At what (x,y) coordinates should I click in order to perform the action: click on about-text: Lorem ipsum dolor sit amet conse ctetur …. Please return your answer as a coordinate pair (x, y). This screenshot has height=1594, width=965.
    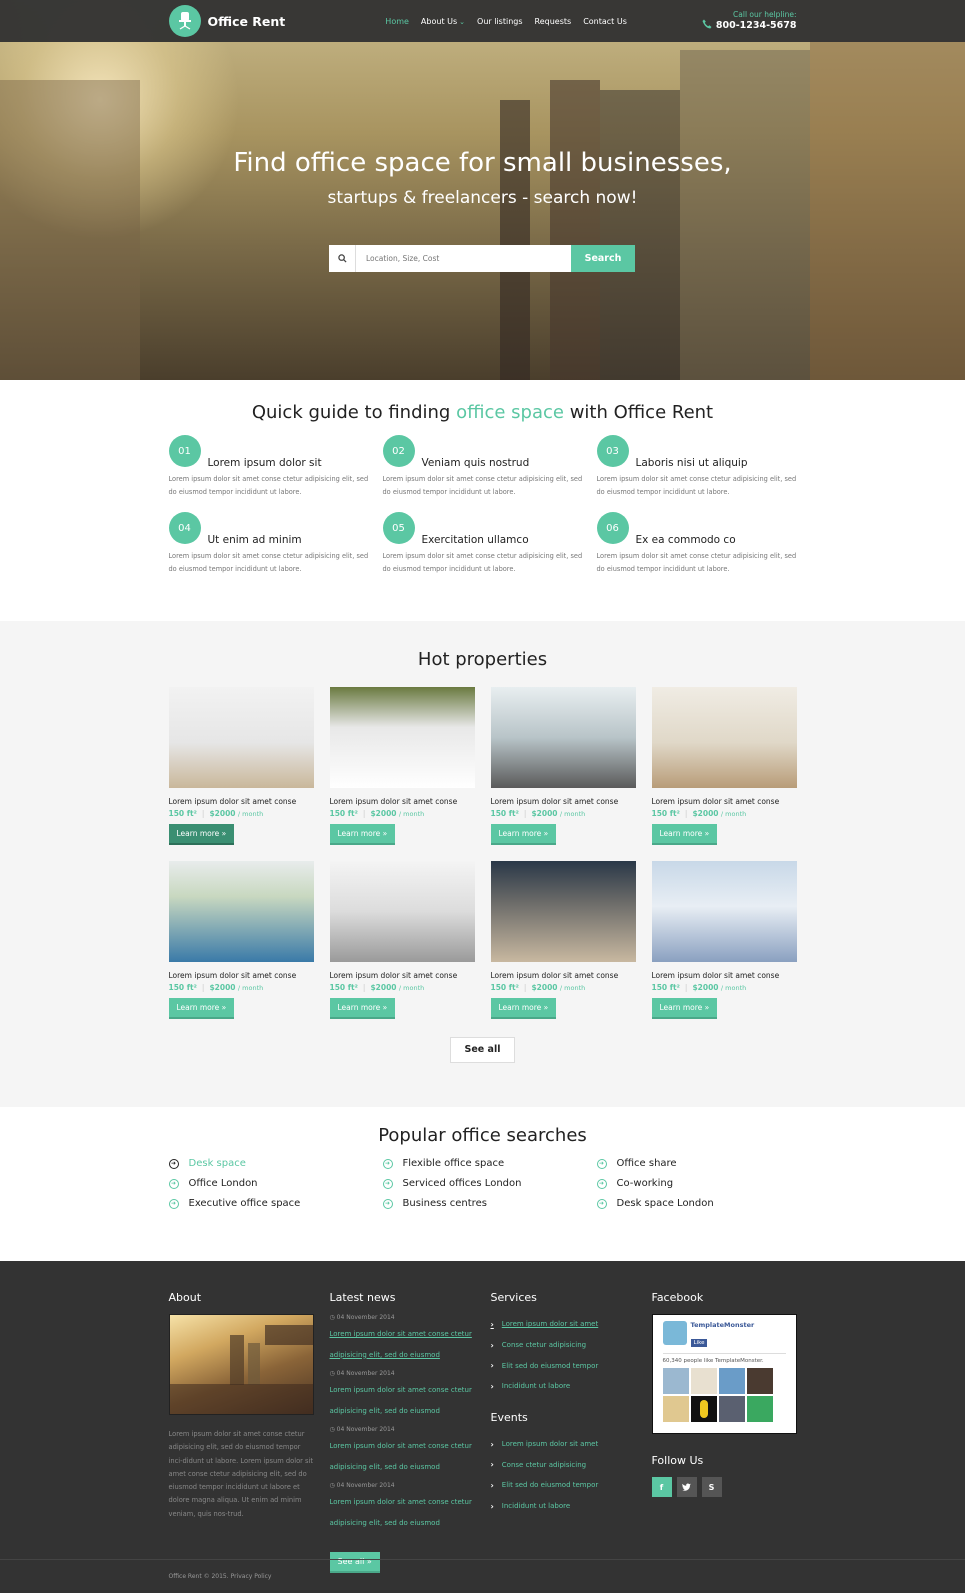
    Looking at the image, I should click on (241, 1474).